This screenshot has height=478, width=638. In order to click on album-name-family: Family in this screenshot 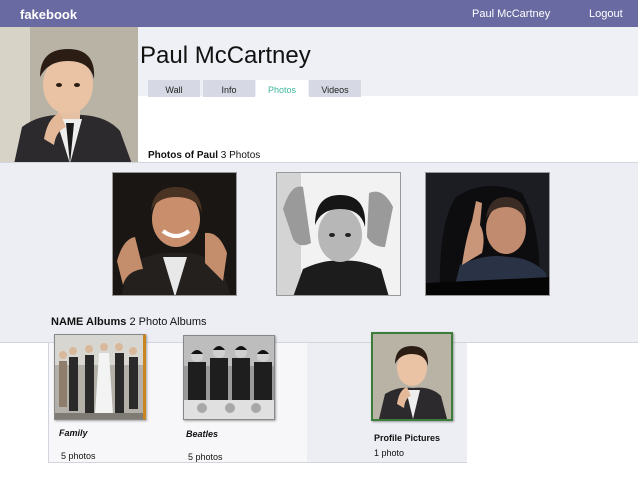, I will do `click(73, 433)`.